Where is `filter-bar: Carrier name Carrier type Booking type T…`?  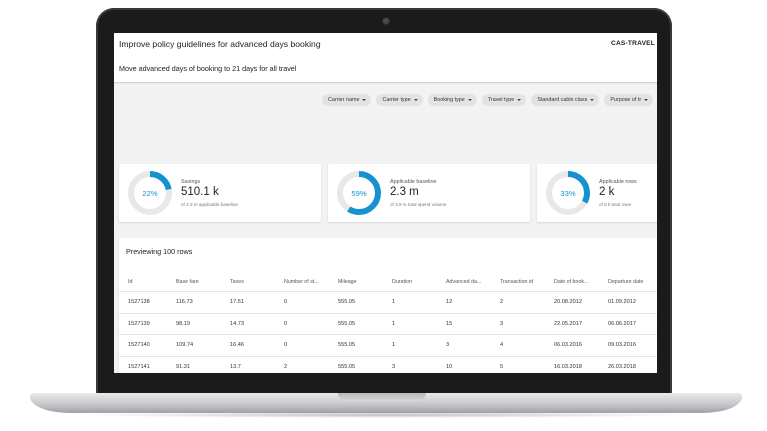
filter-bar: Carrier name Carrier type Booking type T… is located at coordinates (488, 100).